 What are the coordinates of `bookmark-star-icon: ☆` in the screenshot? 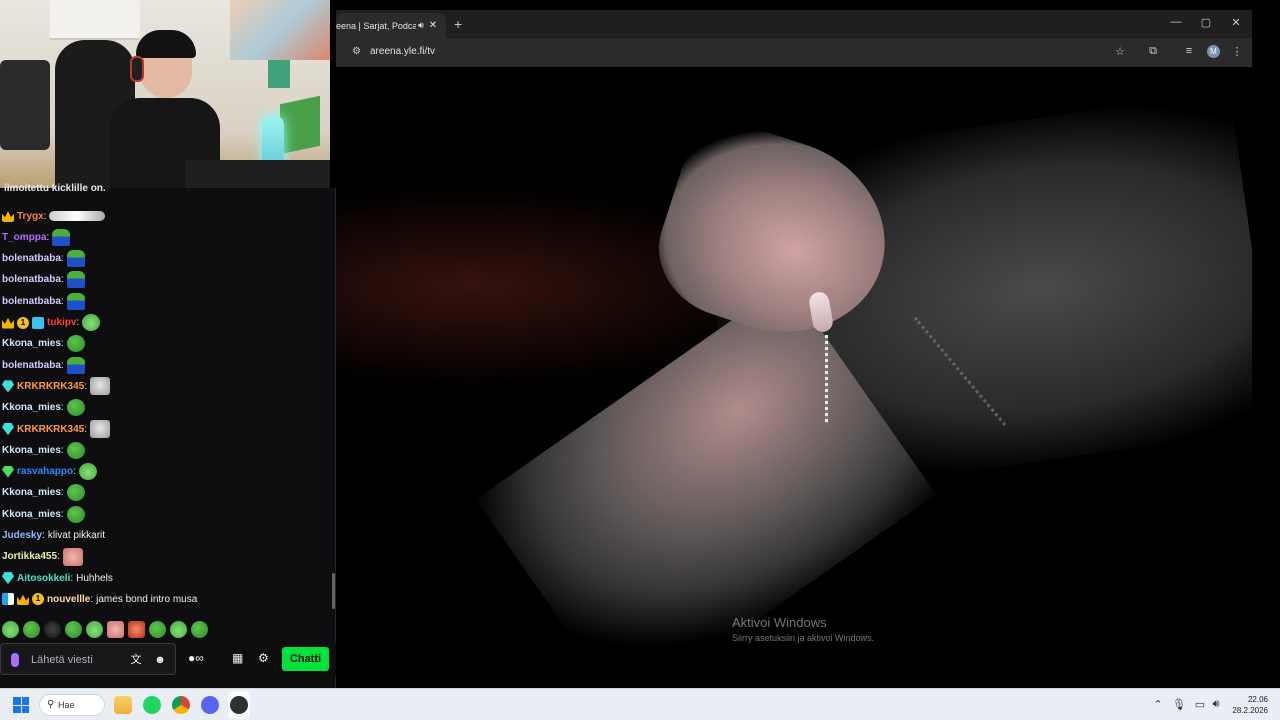 It's located at (1120, 51).